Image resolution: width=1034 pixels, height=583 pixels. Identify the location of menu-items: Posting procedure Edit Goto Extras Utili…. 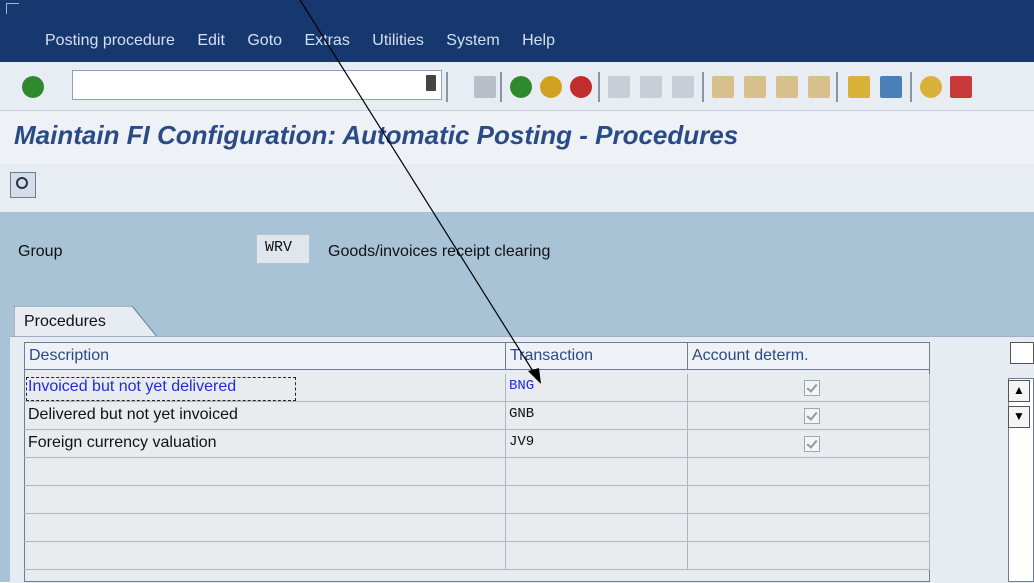
(309, 41).